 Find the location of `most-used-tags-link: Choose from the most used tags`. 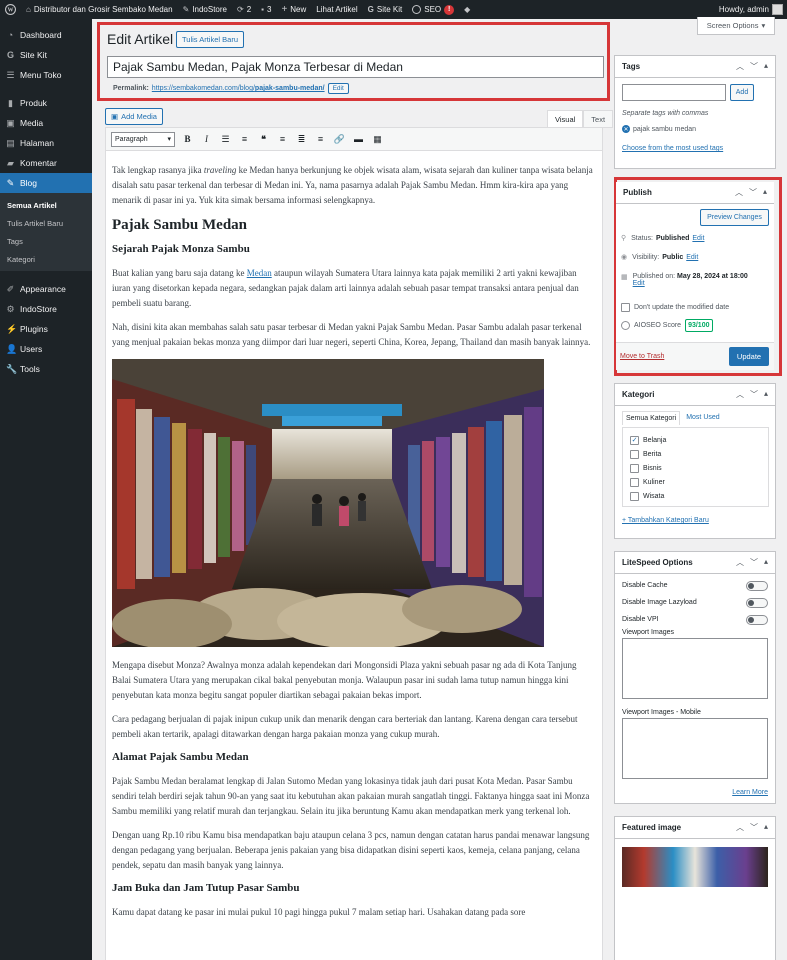

most-used-tags-link: Choose from the most used tags is located at coordinates (695, 148).